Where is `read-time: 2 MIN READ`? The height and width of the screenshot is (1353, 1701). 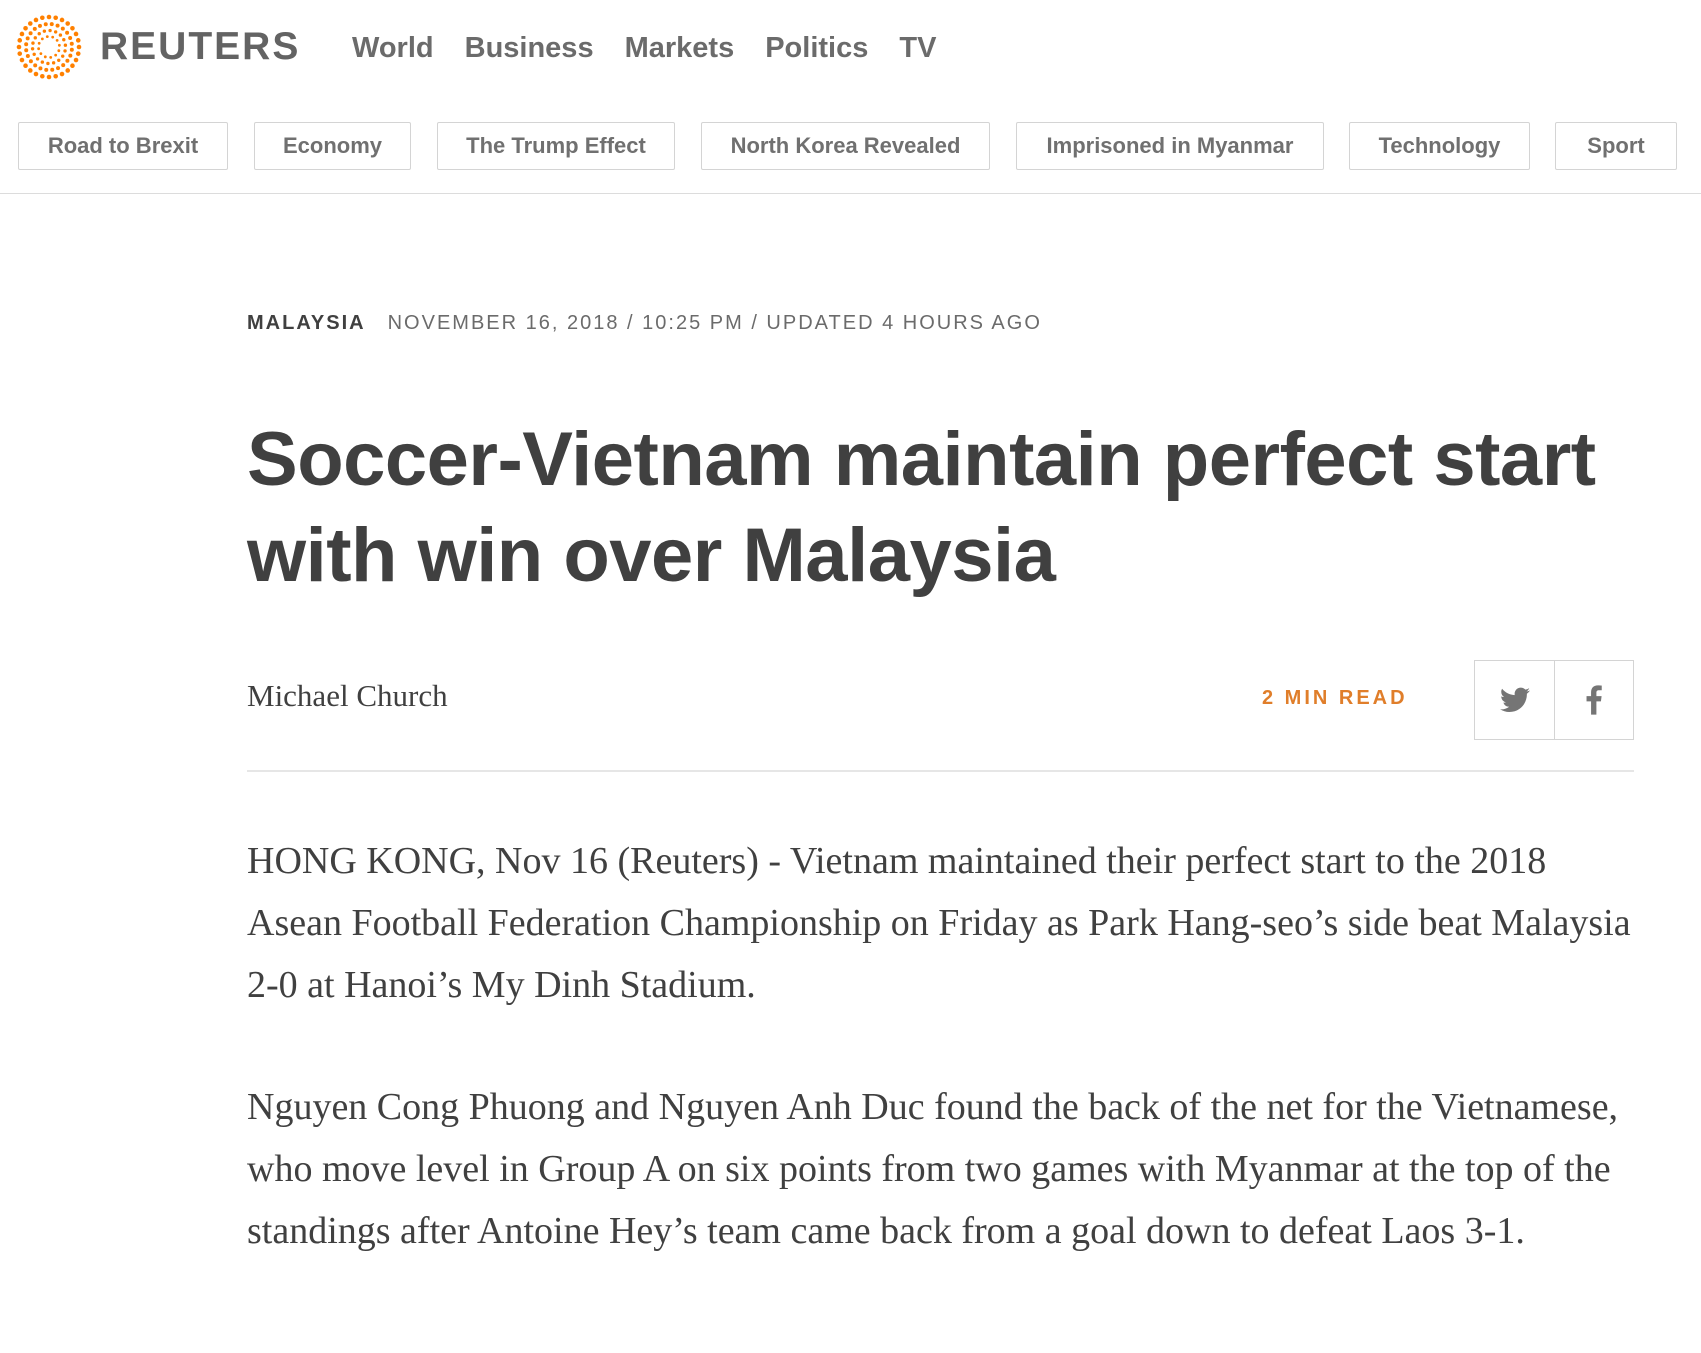
read-time: 2 MIN READ is located at coordinates (1335, 698).